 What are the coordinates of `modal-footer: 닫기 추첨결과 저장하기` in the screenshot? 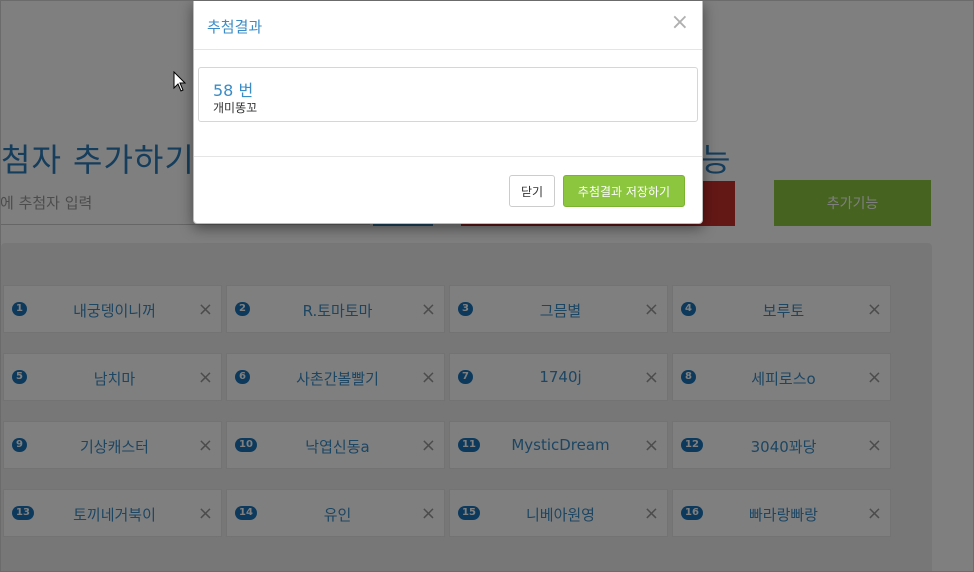 It's located at (448, 189).